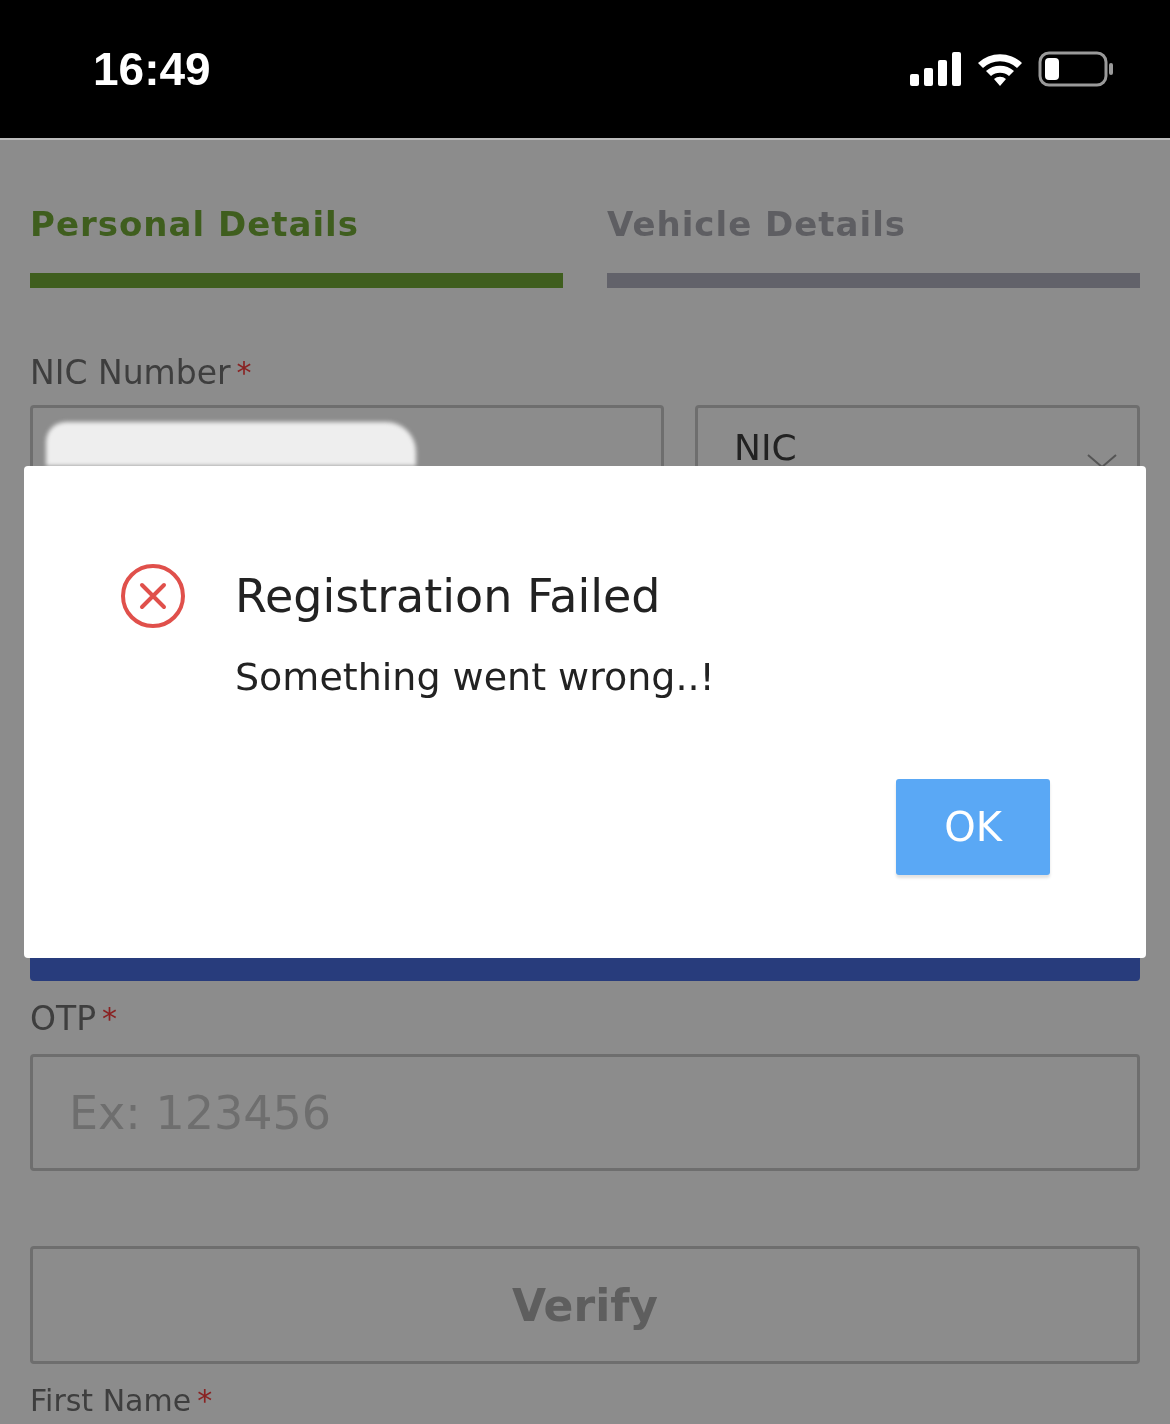 The width and height of the screenshot is (1170, 1424). Describe the element at coordinates (936, 69) in the screenshot. I see `signal-icon` at that location.